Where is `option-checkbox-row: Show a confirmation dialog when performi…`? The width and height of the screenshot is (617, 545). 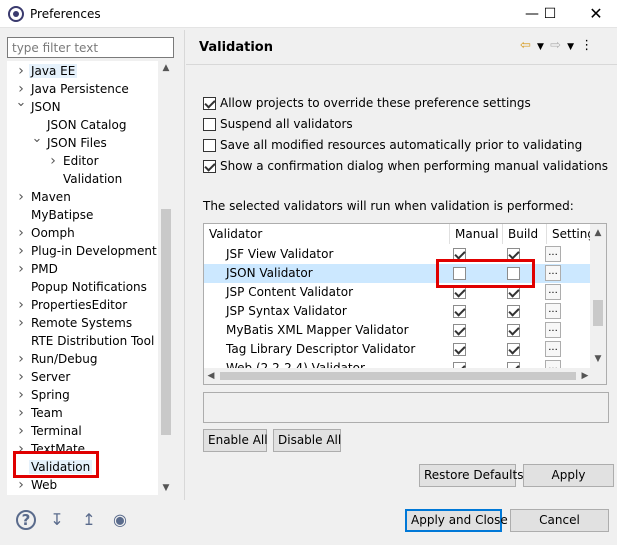 option-checkbox-row: Show a confirmation dialog when performi… is located at coordinates (405, 166).